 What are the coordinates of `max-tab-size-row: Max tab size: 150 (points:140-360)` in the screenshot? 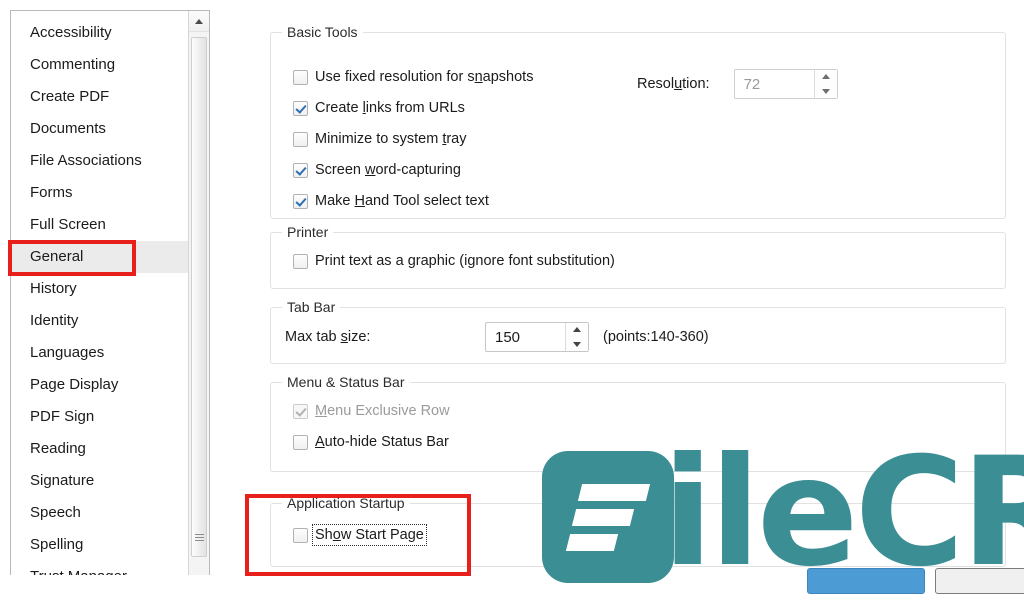 It's located at (497, 337).